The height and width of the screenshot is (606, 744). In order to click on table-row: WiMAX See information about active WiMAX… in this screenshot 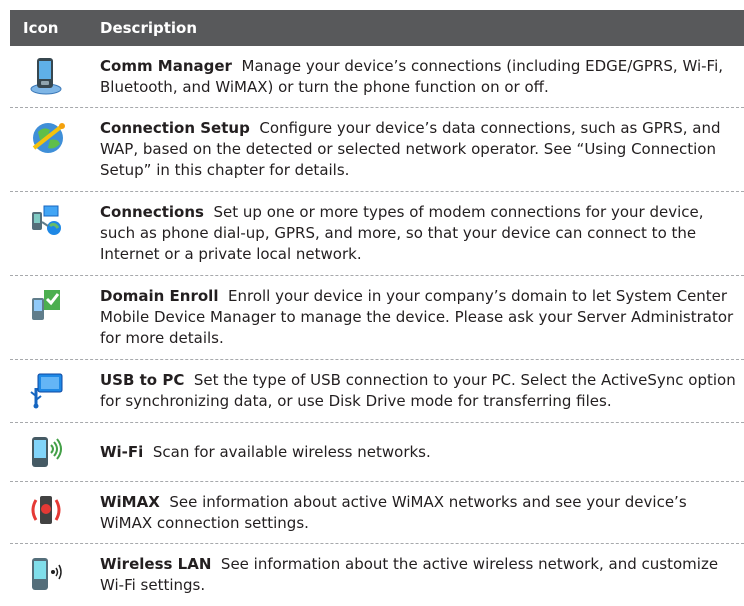, I will do `click(377, 513)`.